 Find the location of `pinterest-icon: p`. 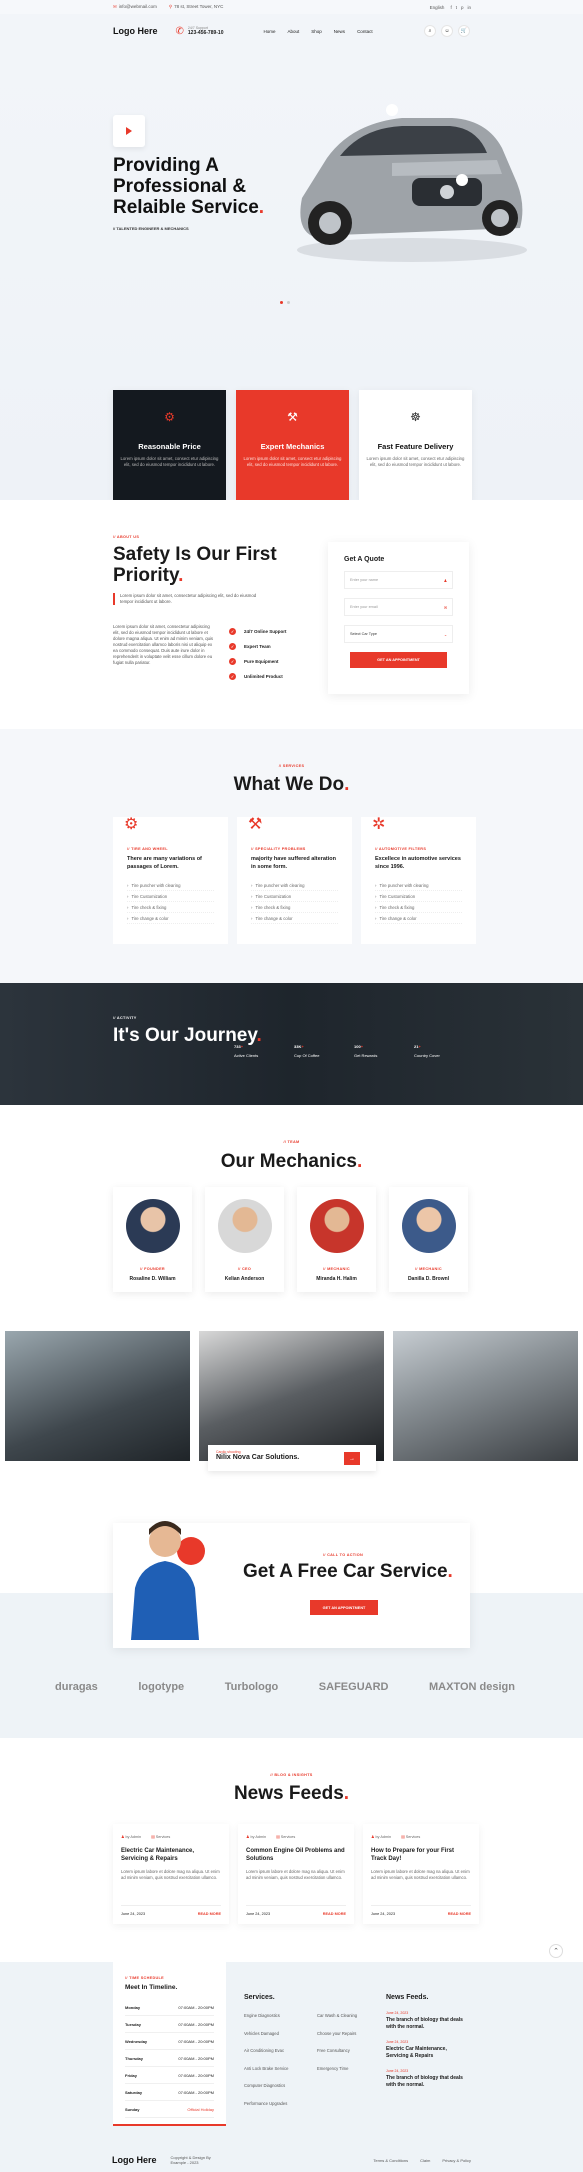

pinterest-icon: p is located at coordinates (462, 7).